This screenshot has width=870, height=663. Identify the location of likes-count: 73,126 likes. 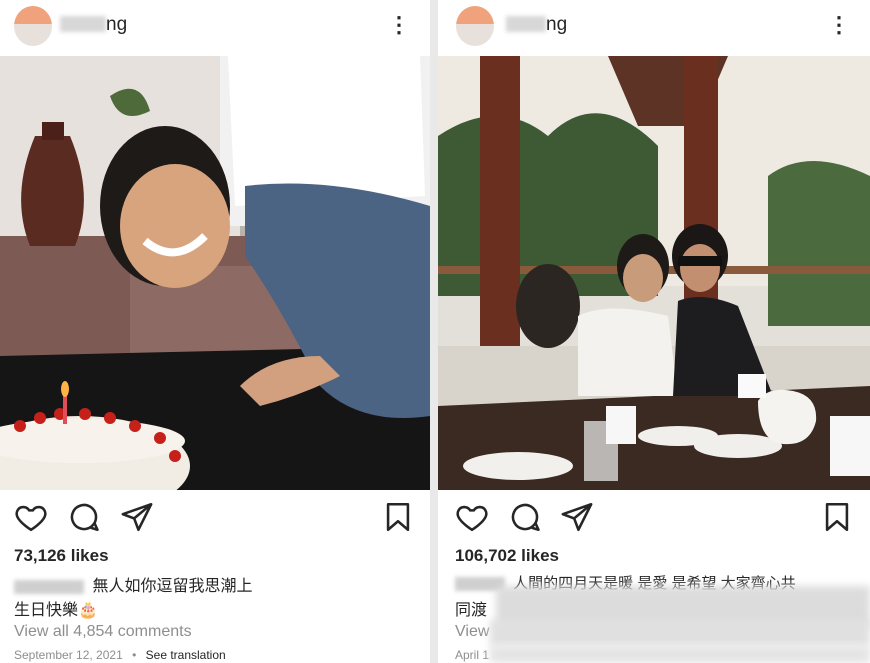
(61, 556).